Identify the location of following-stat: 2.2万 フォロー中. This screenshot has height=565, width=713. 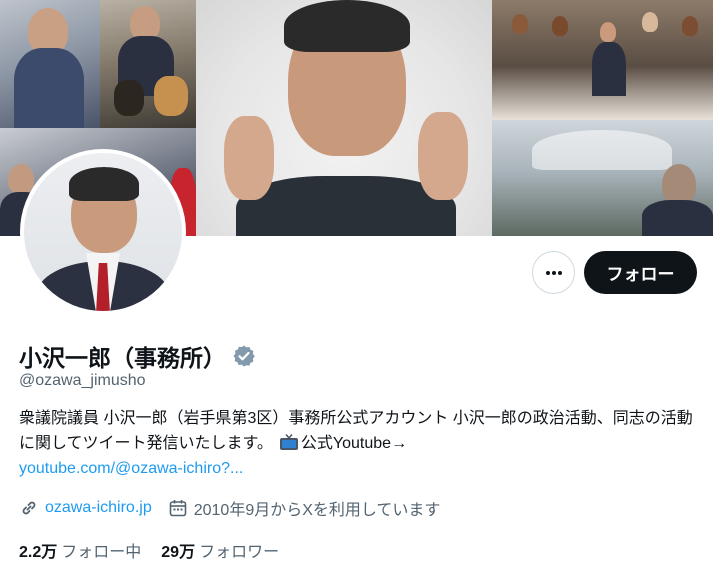
(80, 550).